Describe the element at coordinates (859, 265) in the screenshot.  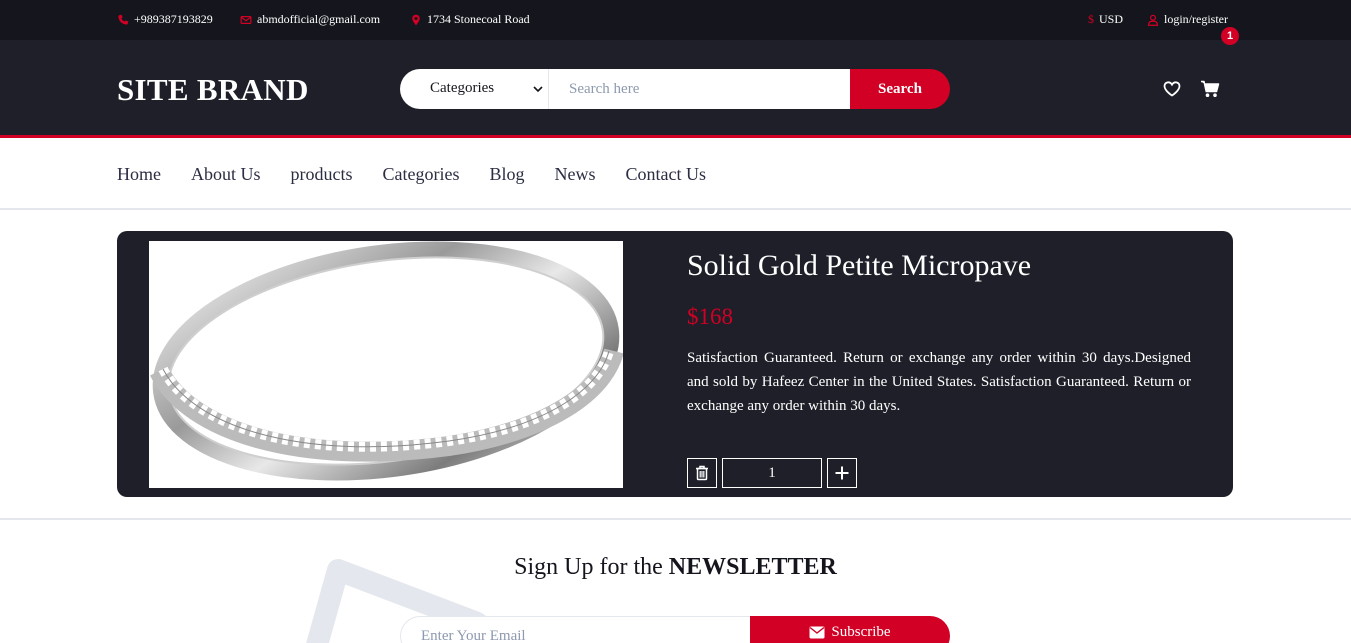
I see `product-title: Solid Gold Petite Micropave` at that location.